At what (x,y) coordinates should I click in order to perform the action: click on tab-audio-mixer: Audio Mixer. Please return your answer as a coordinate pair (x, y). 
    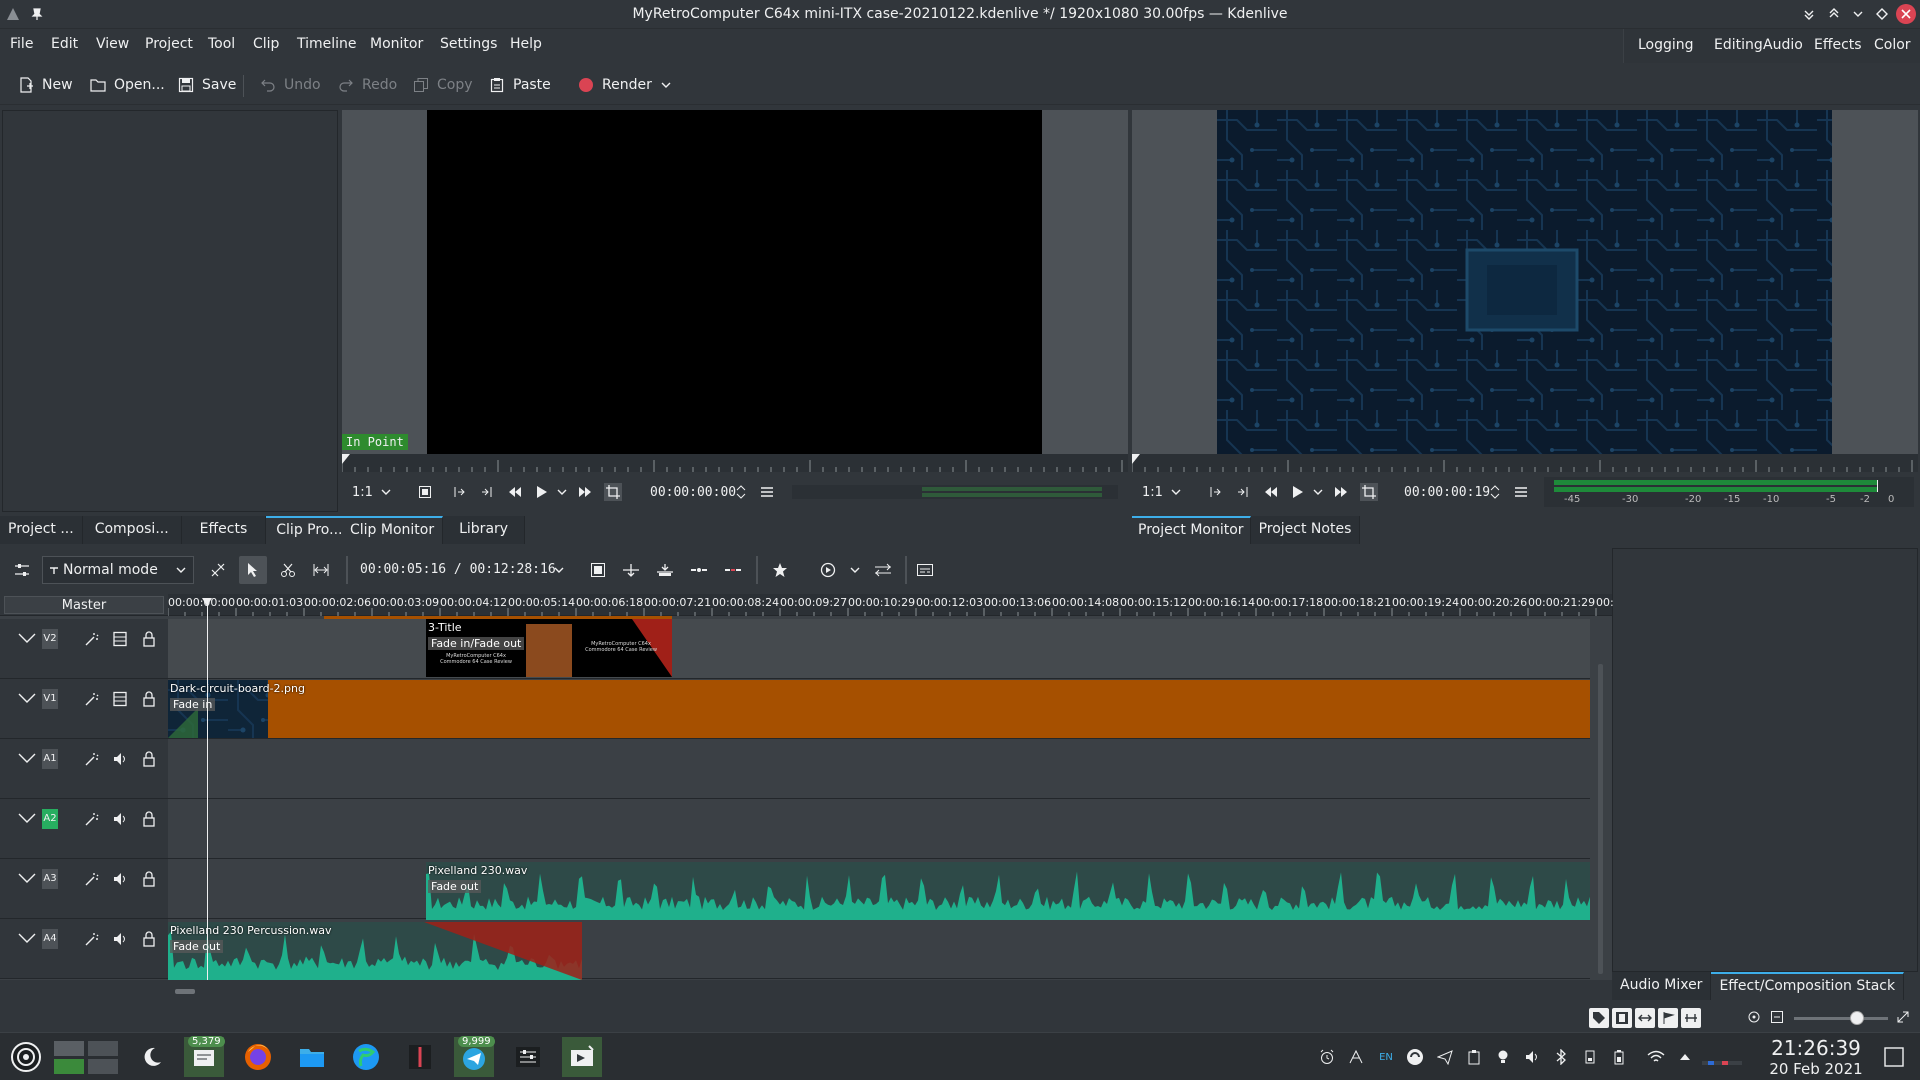
    Looking at the image, I should click on (1662, 986).